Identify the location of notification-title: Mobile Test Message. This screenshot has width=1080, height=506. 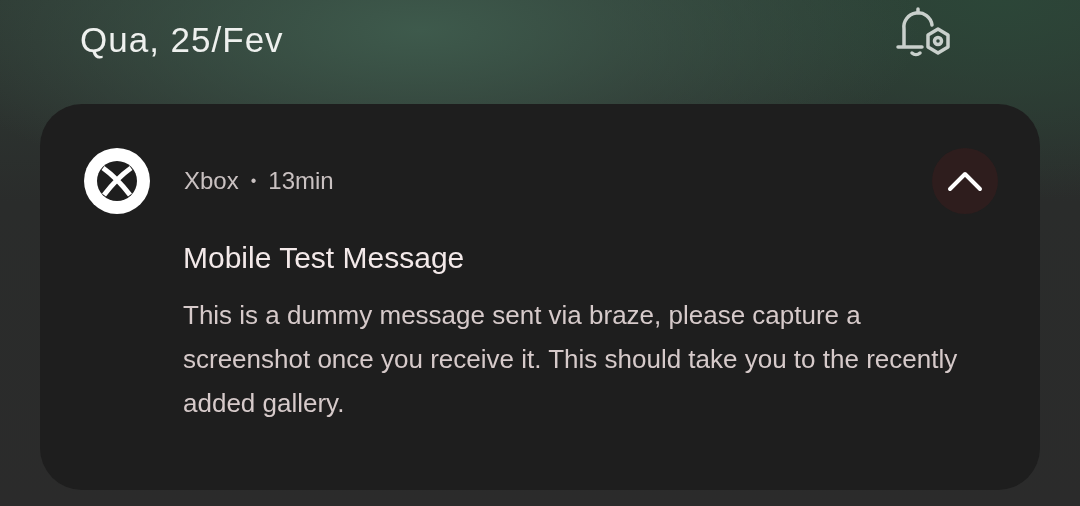
(324, 258).